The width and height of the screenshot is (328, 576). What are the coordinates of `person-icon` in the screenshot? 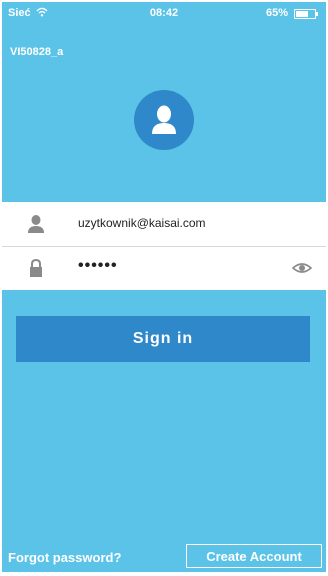 It's located at (36, 224).